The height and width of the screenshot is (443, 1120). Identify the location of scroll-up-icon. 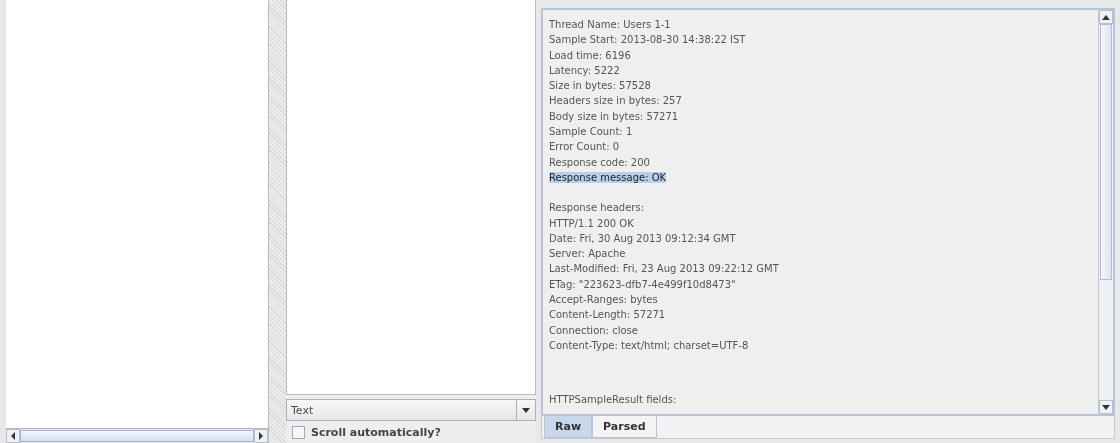
(1106, 17).